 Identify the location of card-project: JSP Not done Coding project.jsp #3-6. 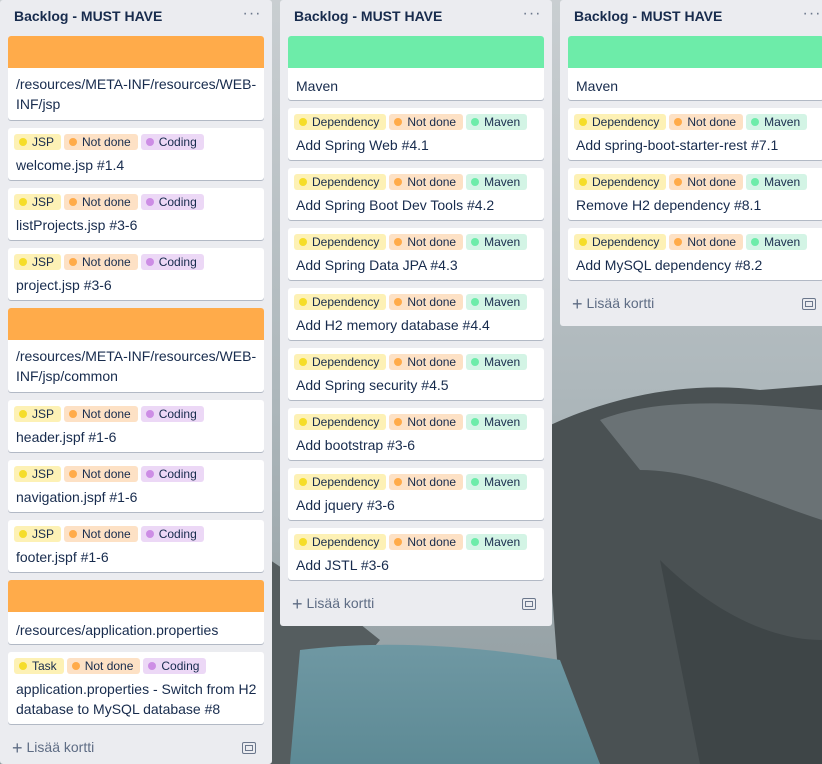
(136, 274).